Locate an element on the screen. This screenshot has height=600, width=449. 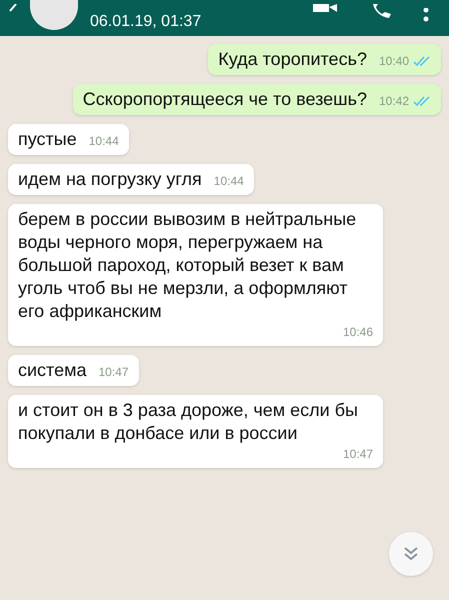
scroll-down-button is located at coordinates (411, 554).